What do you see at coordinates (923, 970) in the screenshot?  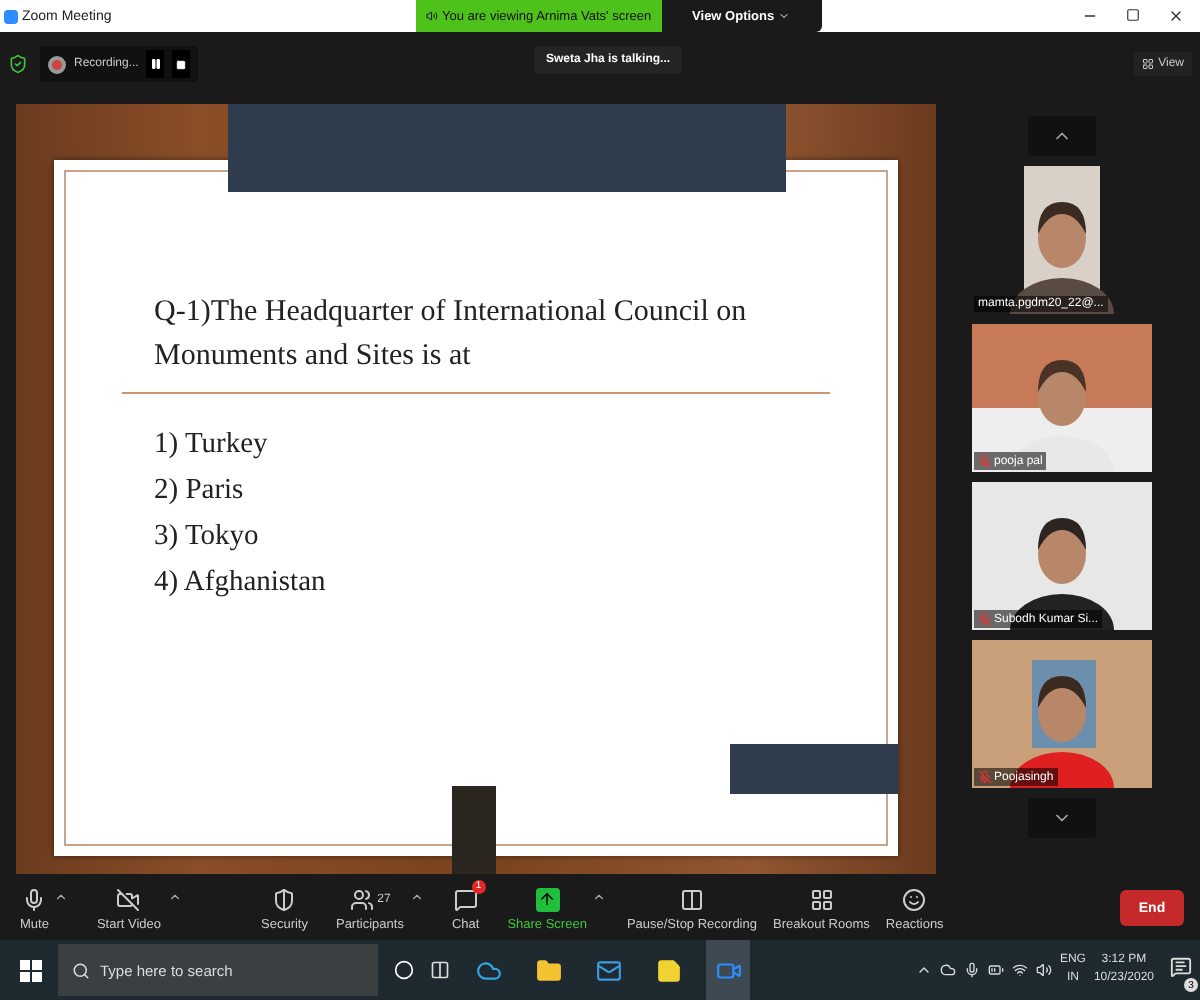 I see `tray-expand-icon` at bounding box center [923, 970].